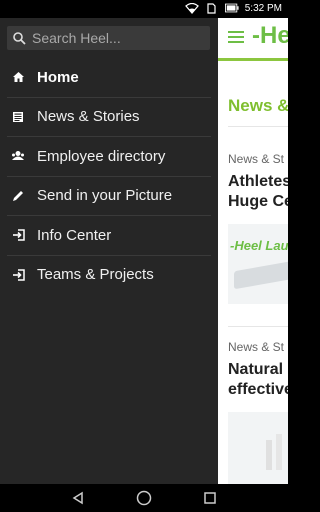  I want to click on menu-item-home: Home, so click(109, 78).